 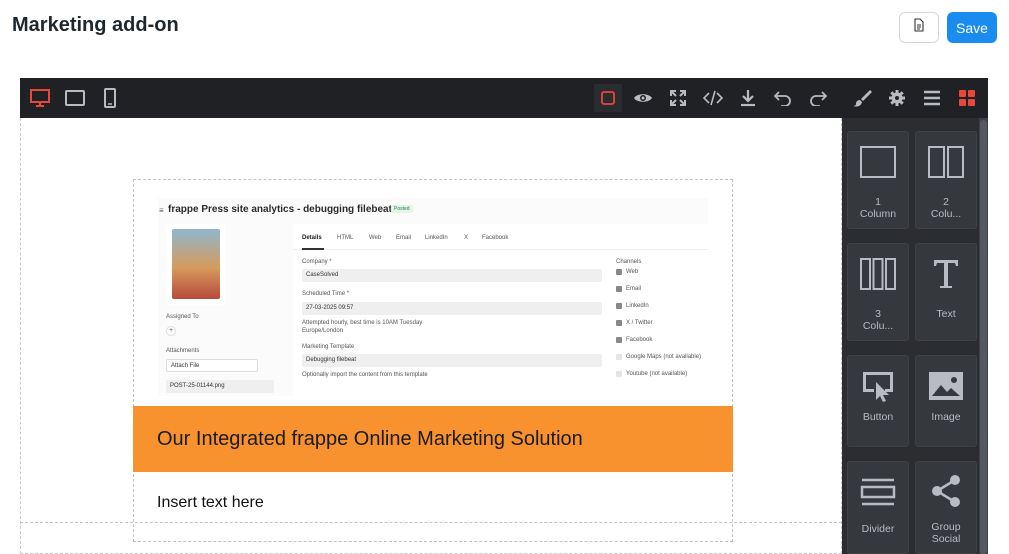 I want to click on block-label: Image, so click(x=946, y=417).